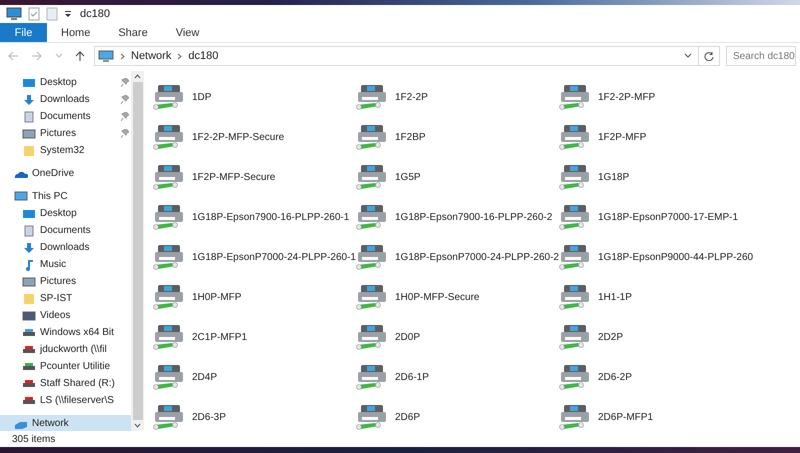 The image size is (800, 453). I want to click on sidebar-item: Videos, so click(65, 315).